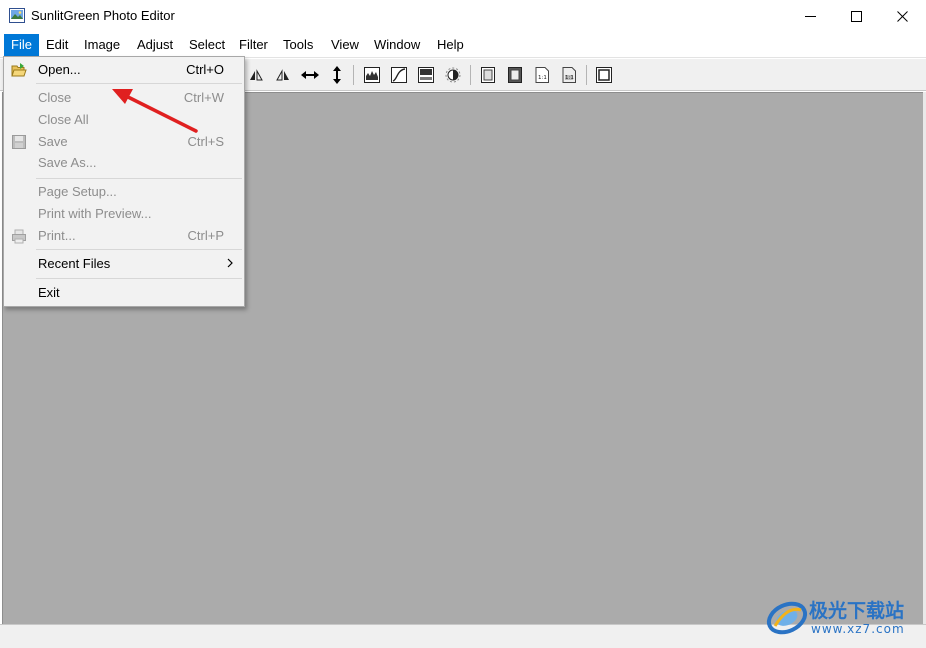 This screenshot has height=648, width=926. What do you see at coordinates (453, 75) in the screenshot?
I see `brightness-icon` at bounding box center [453, 75].